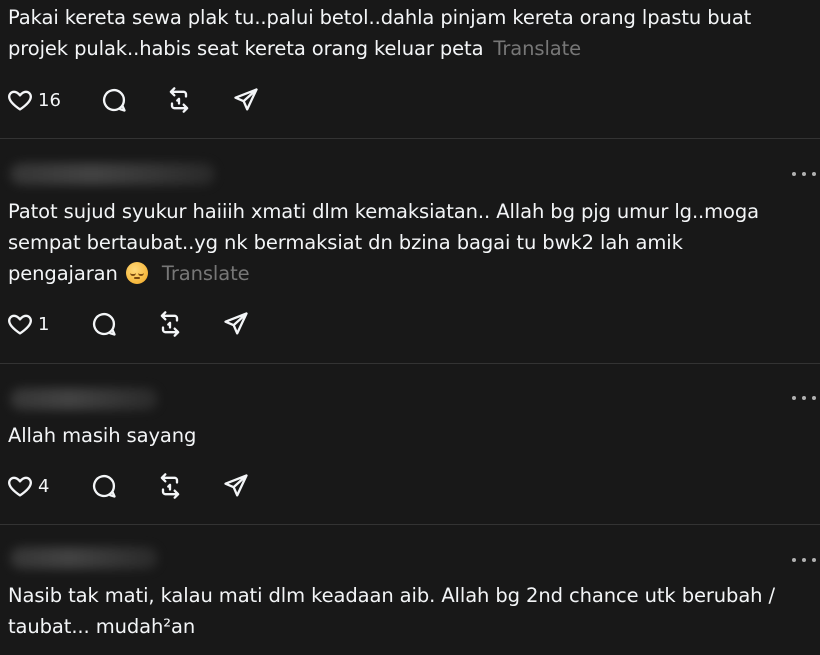 Image resolution: width=820 pixels, height=655 pixels. I want to click on post-2-more-button, so click(804, 174).